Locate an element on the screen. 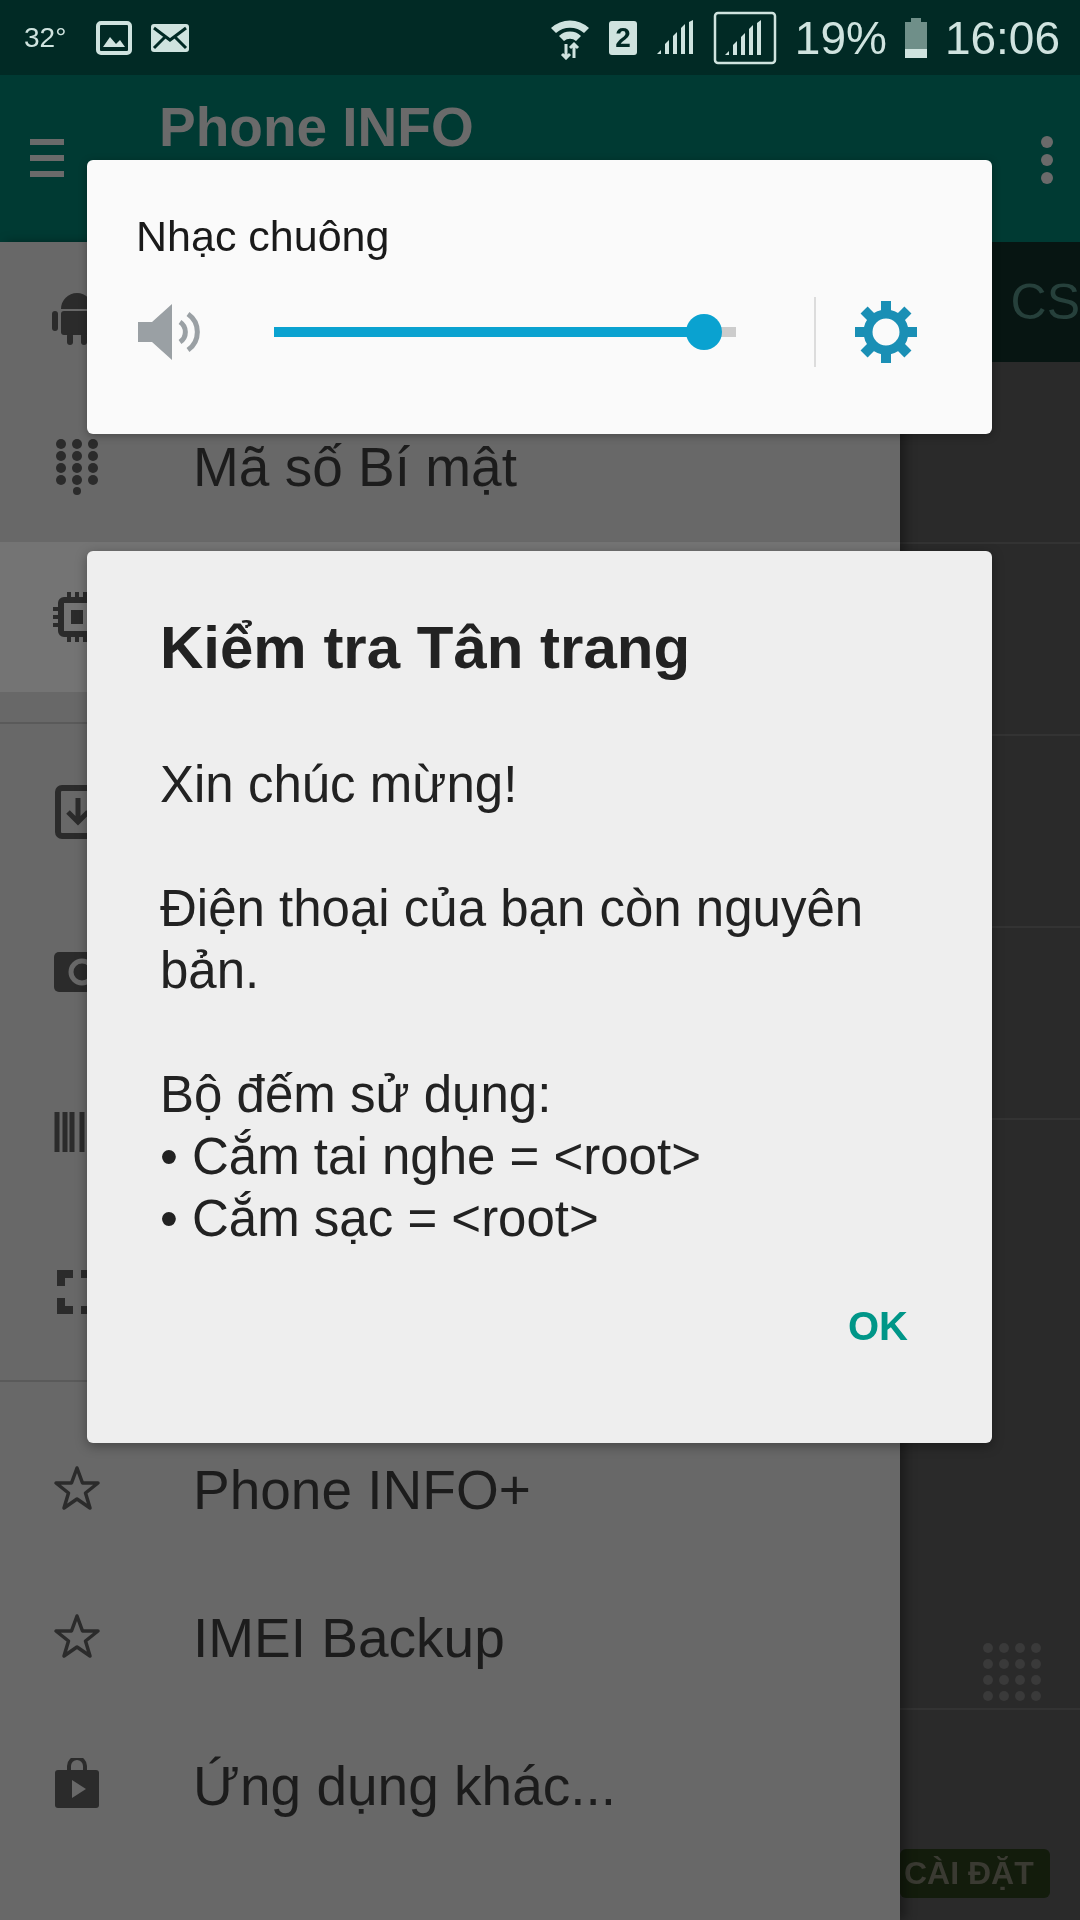 The height and width of the screenshot is (1920, 1080). dialog-title: Kiểm tra Tân trang is located at coordinates (426, 647).